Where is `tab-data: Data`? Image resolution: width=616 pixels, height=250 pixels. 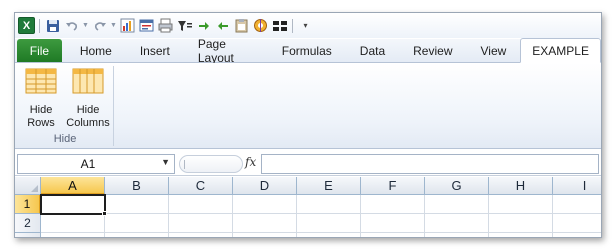 tab-data: Data is located at coordinates (372, 50).